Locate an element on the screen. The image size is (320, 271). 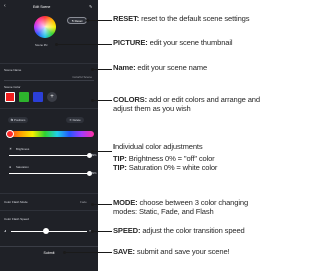
callout-tip1-key: TIP: is located at coordinates (120, 158).